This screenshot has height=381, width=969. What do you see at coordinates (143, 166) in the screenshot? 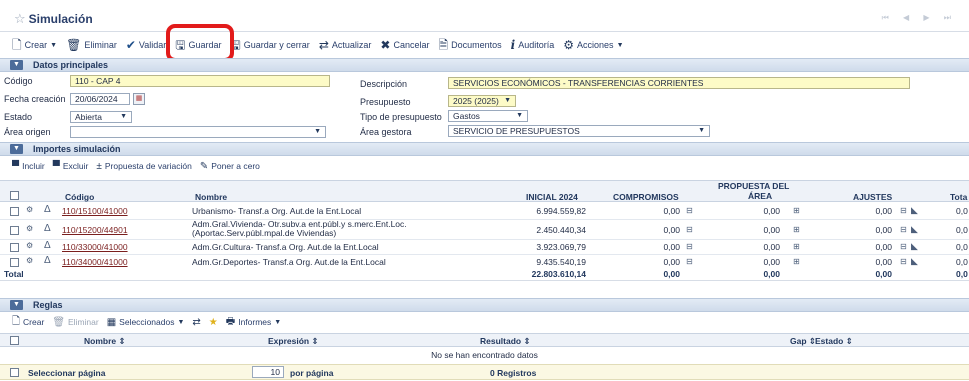
I see `propuesta-variacion-button: ± Propuesta de variación` at bounding box center [143, 166].